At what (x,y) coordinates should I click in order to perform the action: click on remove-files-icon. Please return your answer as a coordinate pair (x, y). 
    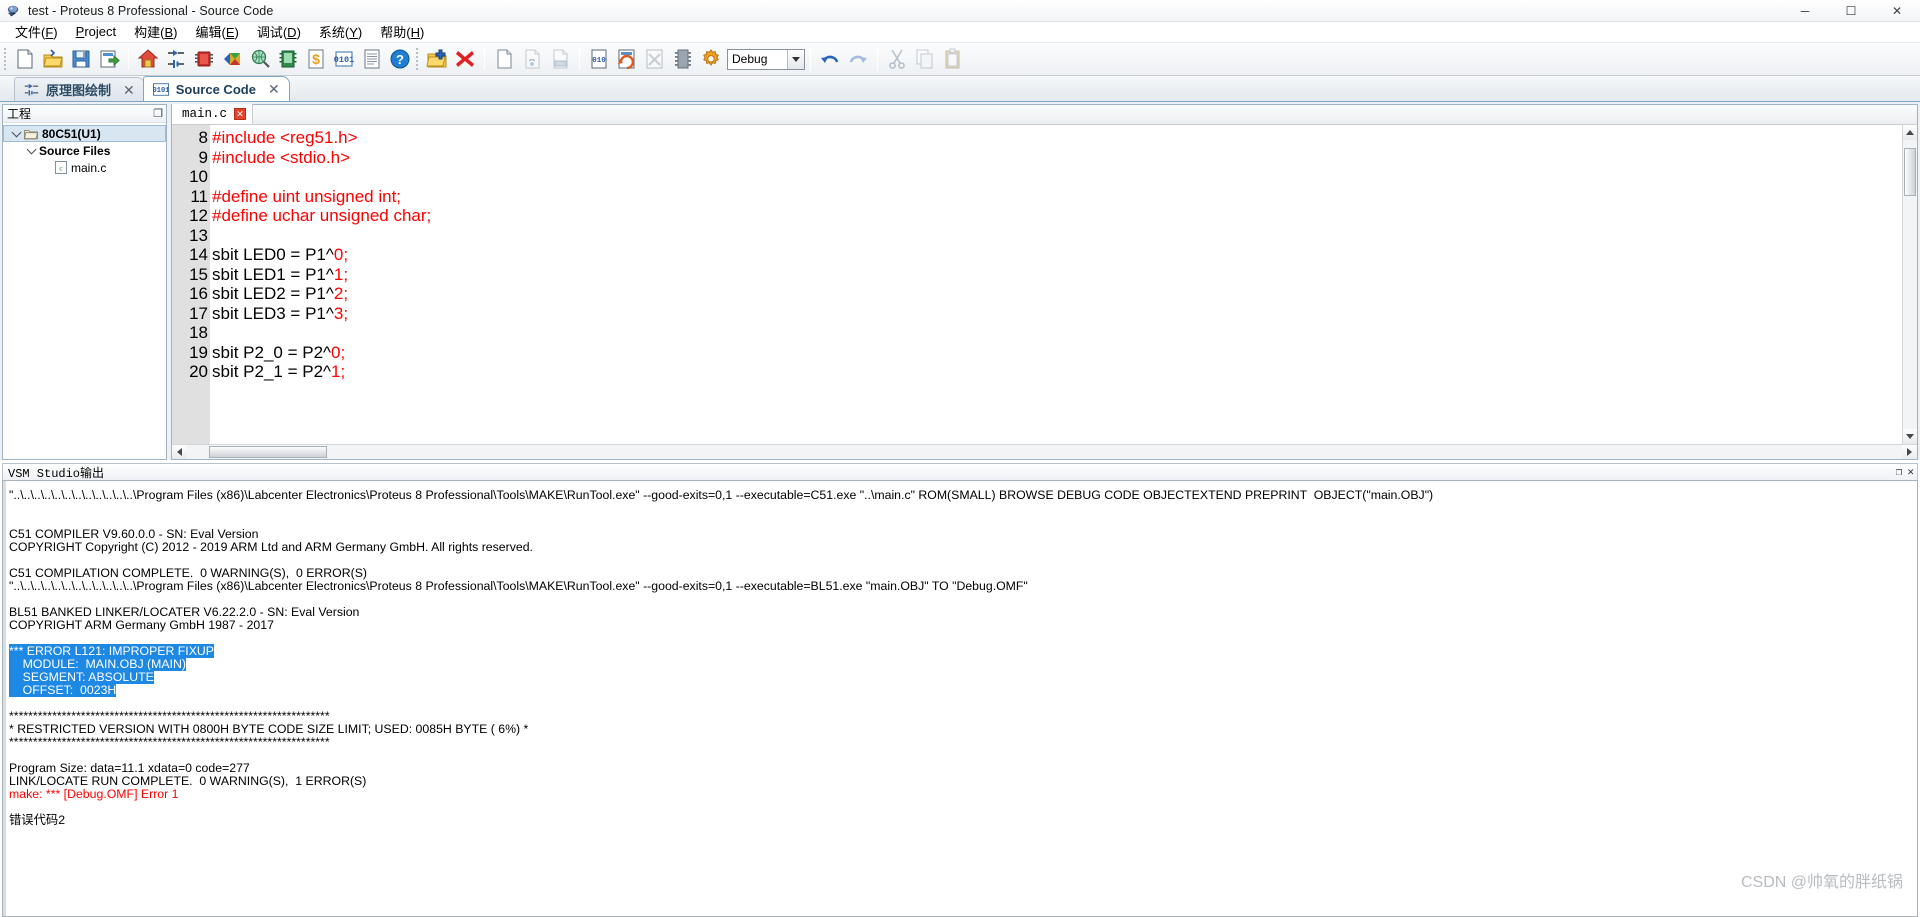
    Looking at the image, I should click on (465, 59).